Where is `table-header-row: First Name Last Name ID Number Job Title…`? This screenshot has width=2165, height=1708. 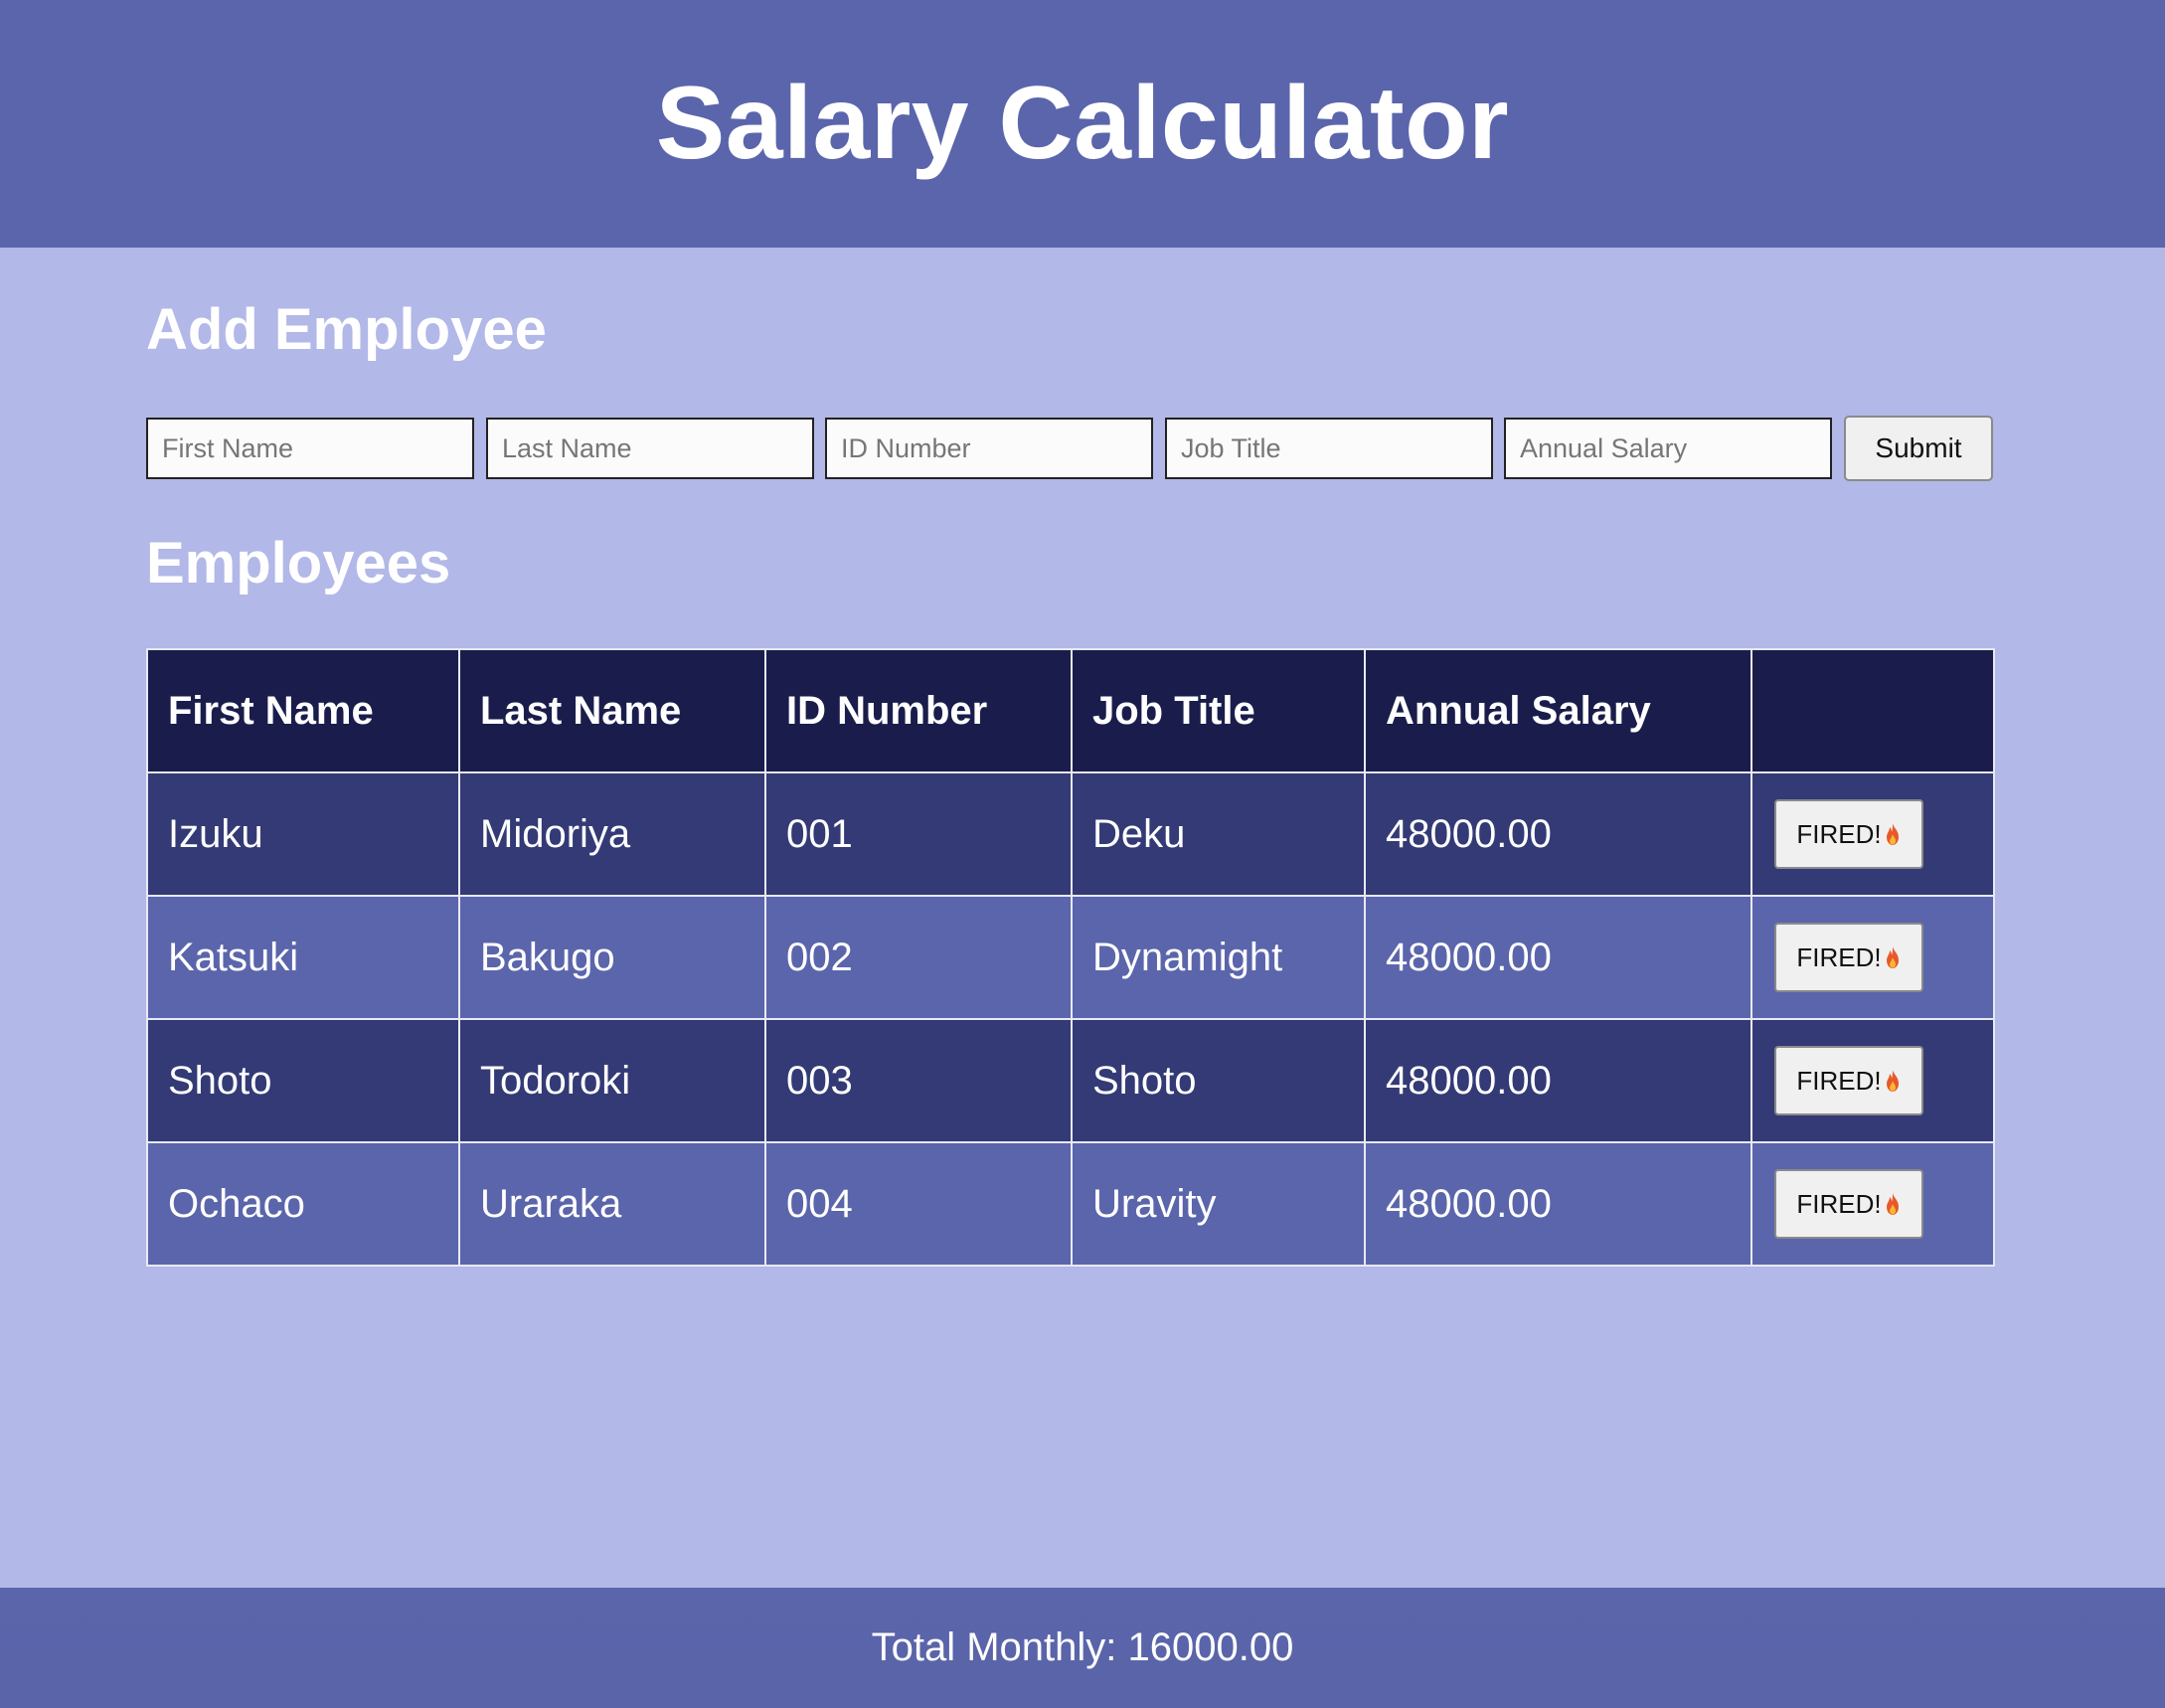
table-header-row: First Name Last Name ID Number Job Title… is located at coordinates (1071, 710).